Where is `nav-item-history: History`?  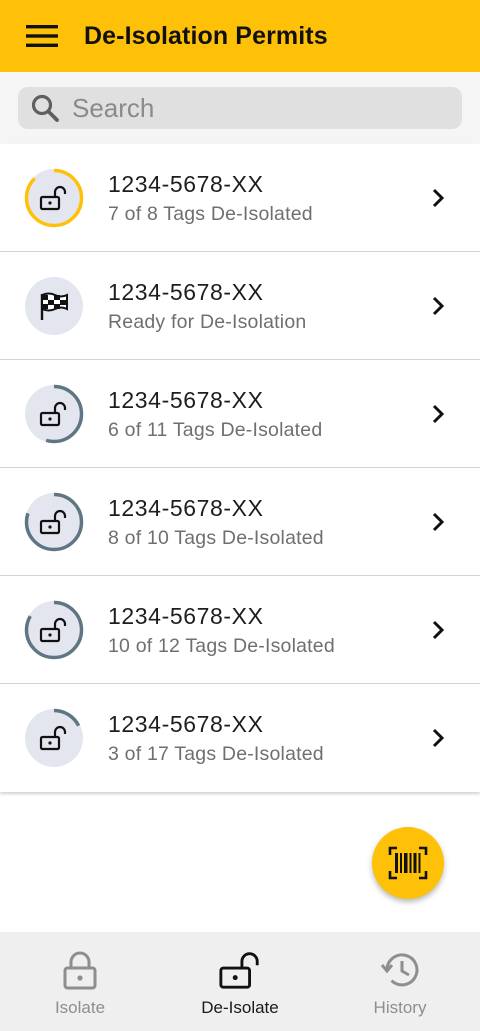
nav-item-history: History is located at coordinates (400, 981).